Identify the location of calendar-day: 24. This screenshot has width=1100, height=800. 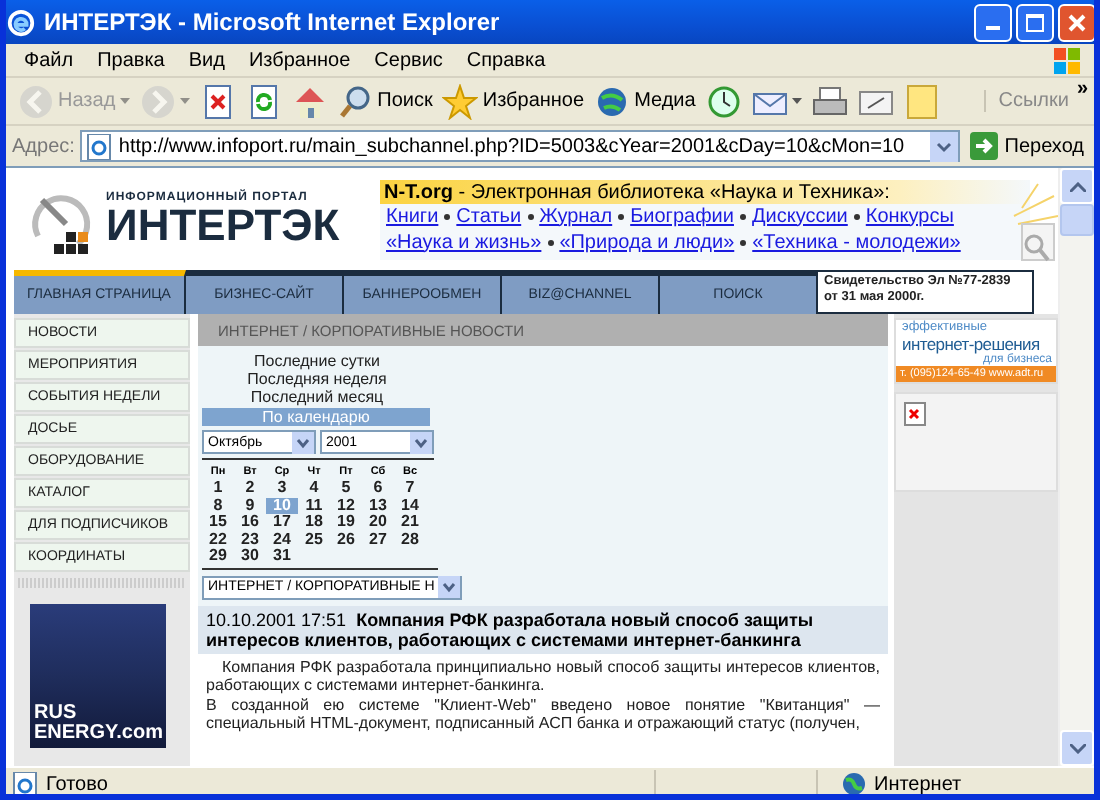
(282, 540).